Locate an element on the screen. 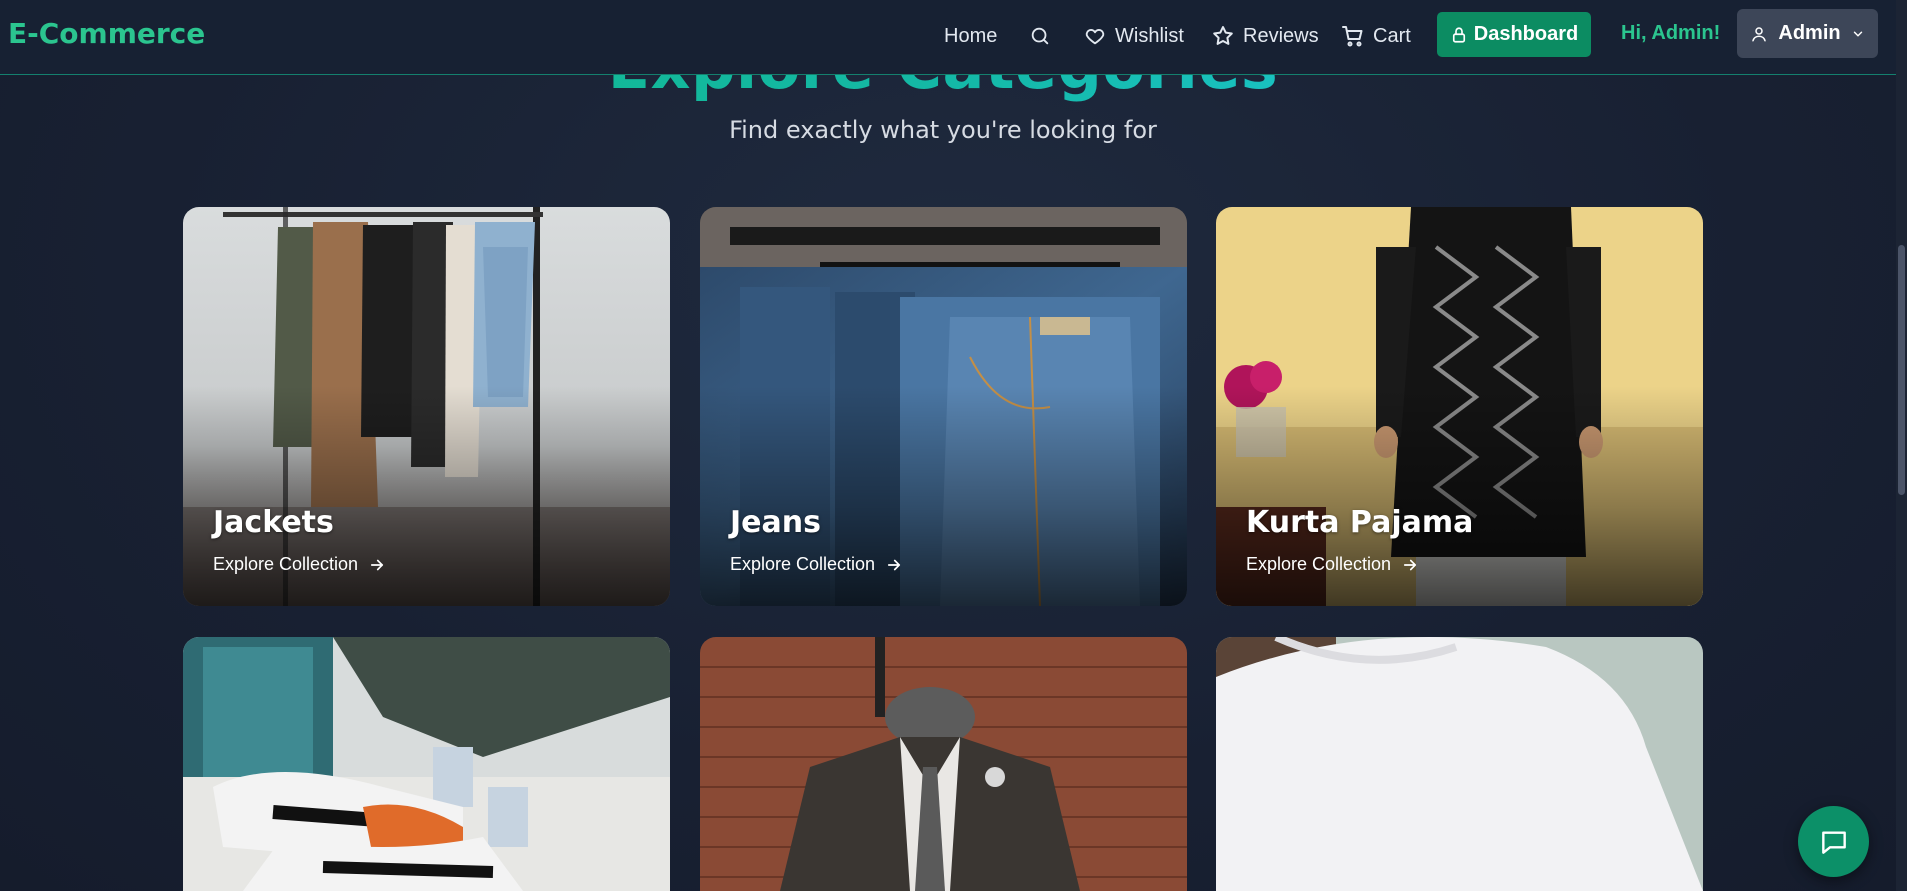 The width and height of the screenshot is (1907, 891). search-icon is located at coordinates (1040, 36).